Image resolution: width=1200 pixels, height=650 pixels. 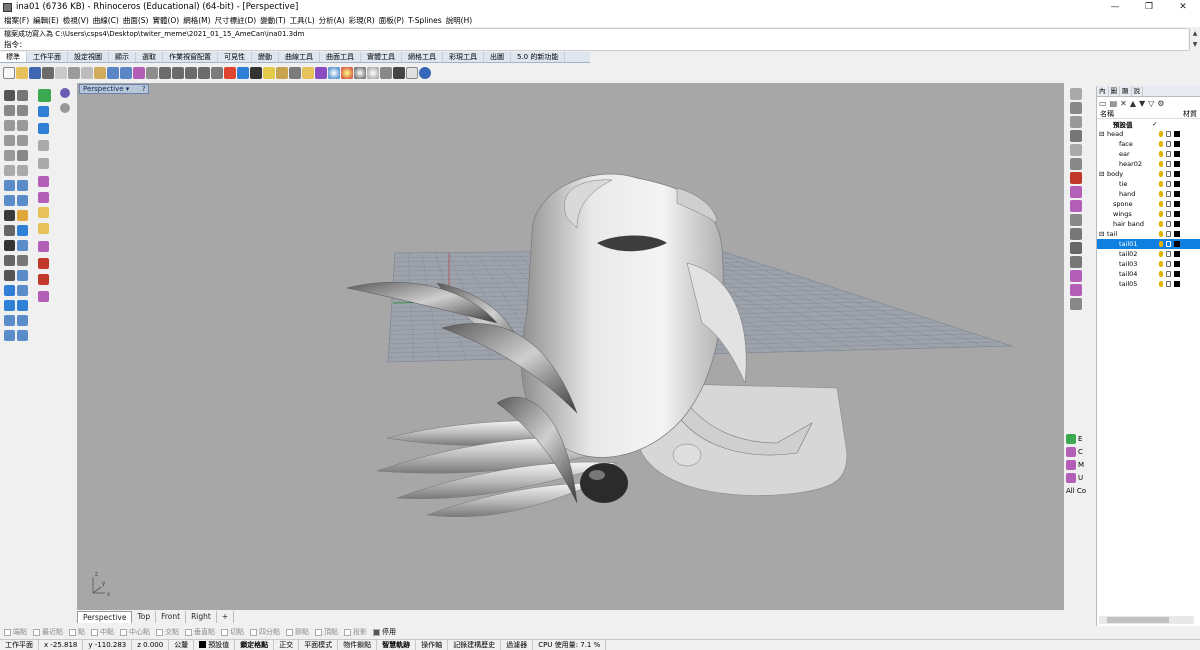 I want to click on blend-icon, so click(x=9, y=335).